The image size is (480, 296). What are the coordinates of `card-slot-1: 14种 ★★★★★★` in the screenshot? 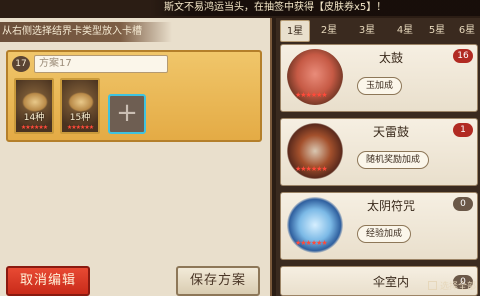 It's located at (34, 106).